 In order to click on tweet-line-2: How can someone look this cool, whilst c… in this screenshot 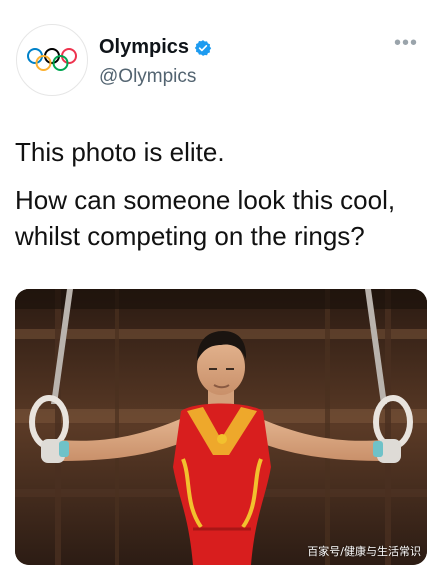, I will do `click(205, 218)`.